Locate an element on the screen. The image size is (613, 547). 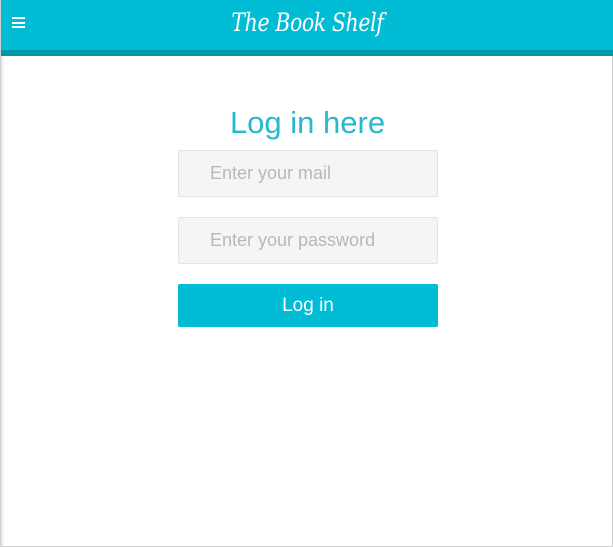
login-title: Log in here is located at coordinates (307, 122).